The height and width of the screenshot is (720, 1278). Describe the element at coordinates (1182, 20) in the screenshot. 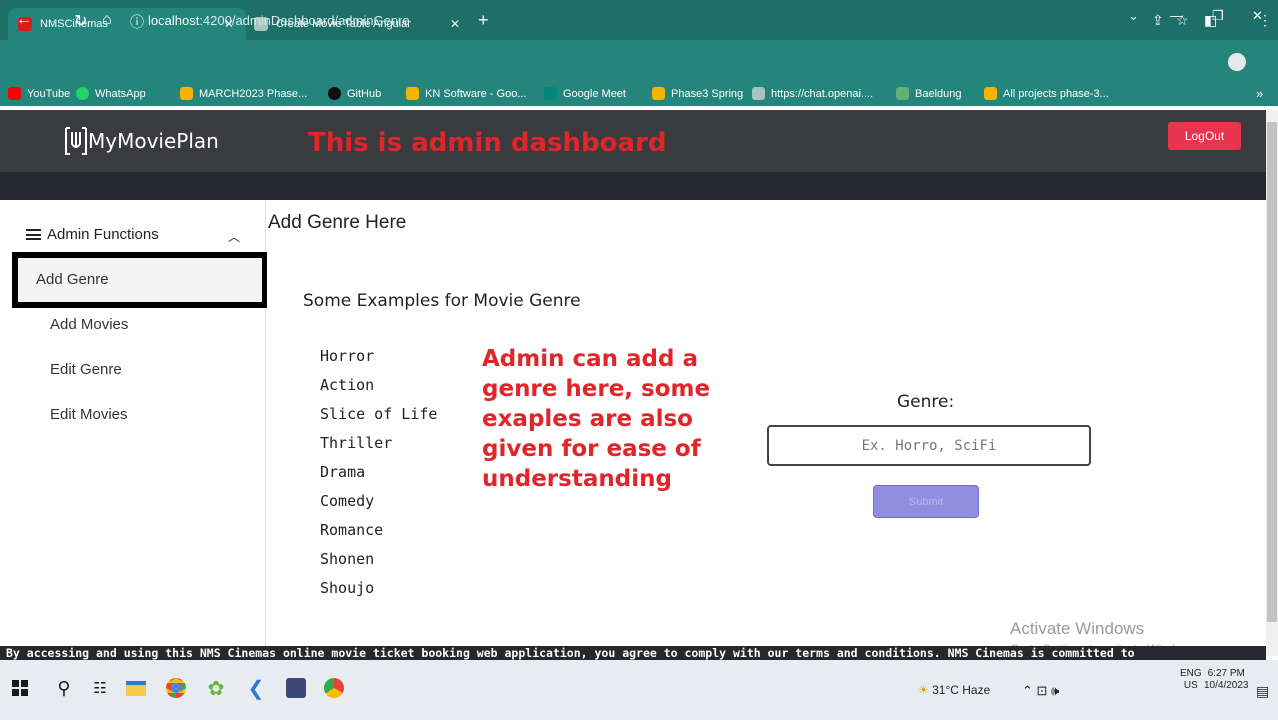

I see `star-icon: ☆` at that location.